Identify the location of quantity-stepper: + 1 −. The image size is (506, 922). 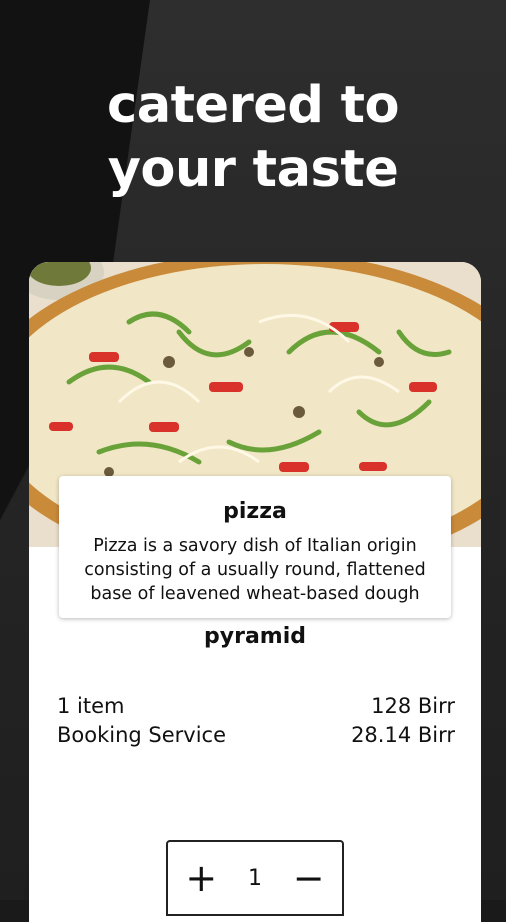
(255, 878).